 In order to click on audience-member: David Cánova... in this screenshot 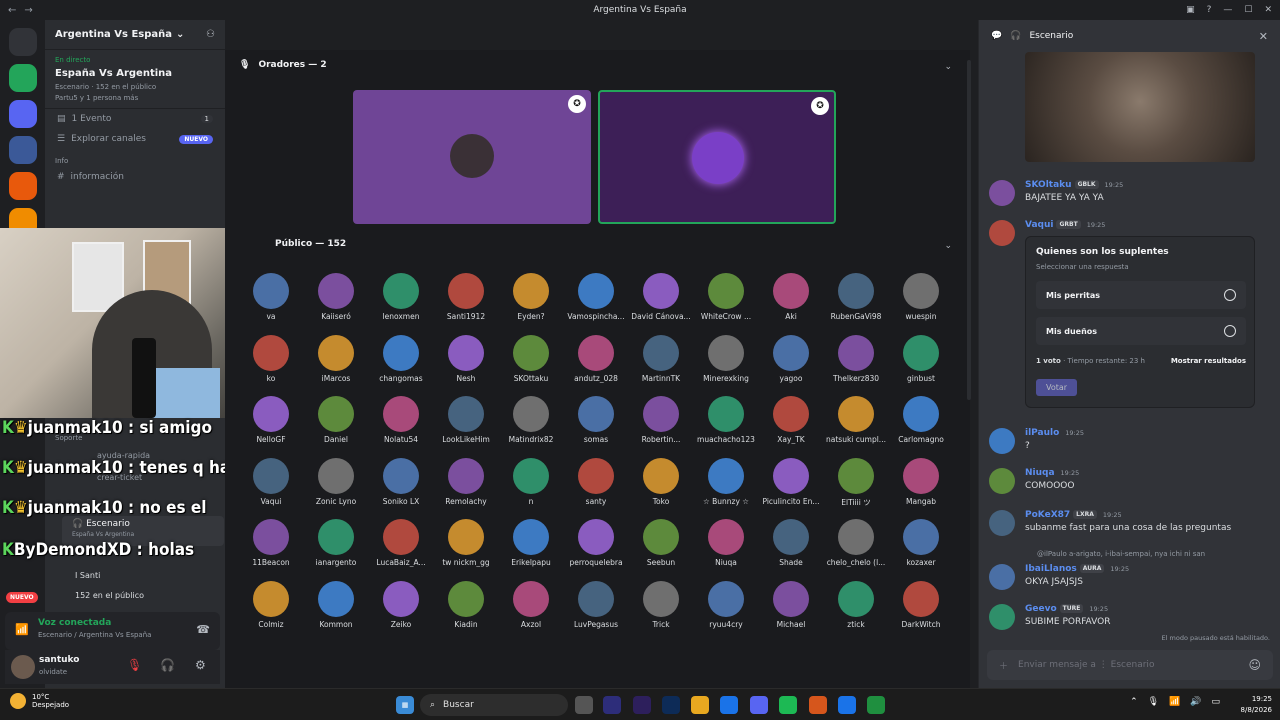, I will do `click(661, 297)`.